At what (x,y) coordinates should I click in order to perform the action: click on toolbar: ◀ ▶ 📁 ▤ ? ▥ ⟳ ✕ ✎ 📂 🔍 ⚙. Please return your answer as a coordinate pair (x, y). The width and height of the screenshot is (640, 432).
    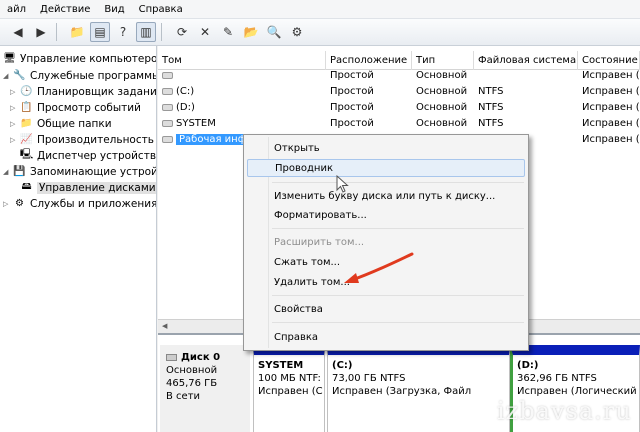
    Looking at the image, I should click on (320, 32).